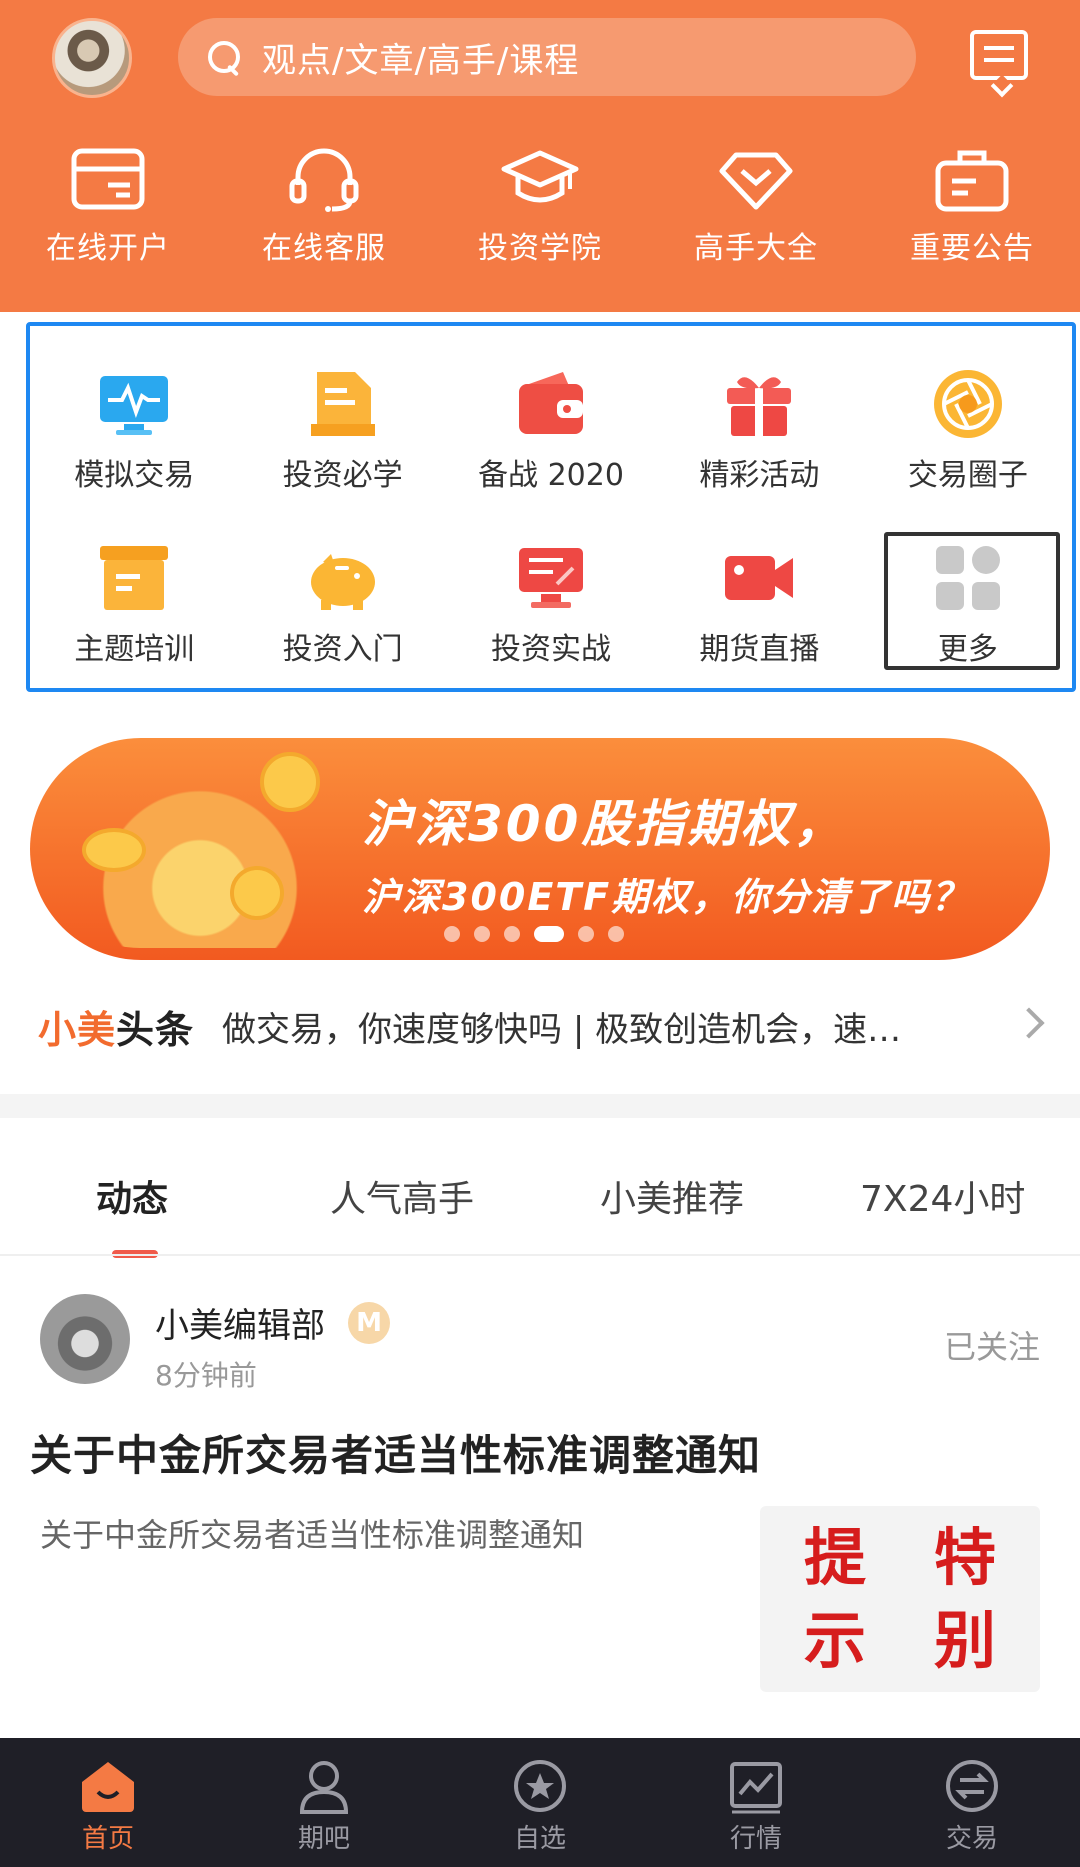 This screenshot has height=1867, width=1080. I want to click on monitor-chart-icon, so click(134, 405).